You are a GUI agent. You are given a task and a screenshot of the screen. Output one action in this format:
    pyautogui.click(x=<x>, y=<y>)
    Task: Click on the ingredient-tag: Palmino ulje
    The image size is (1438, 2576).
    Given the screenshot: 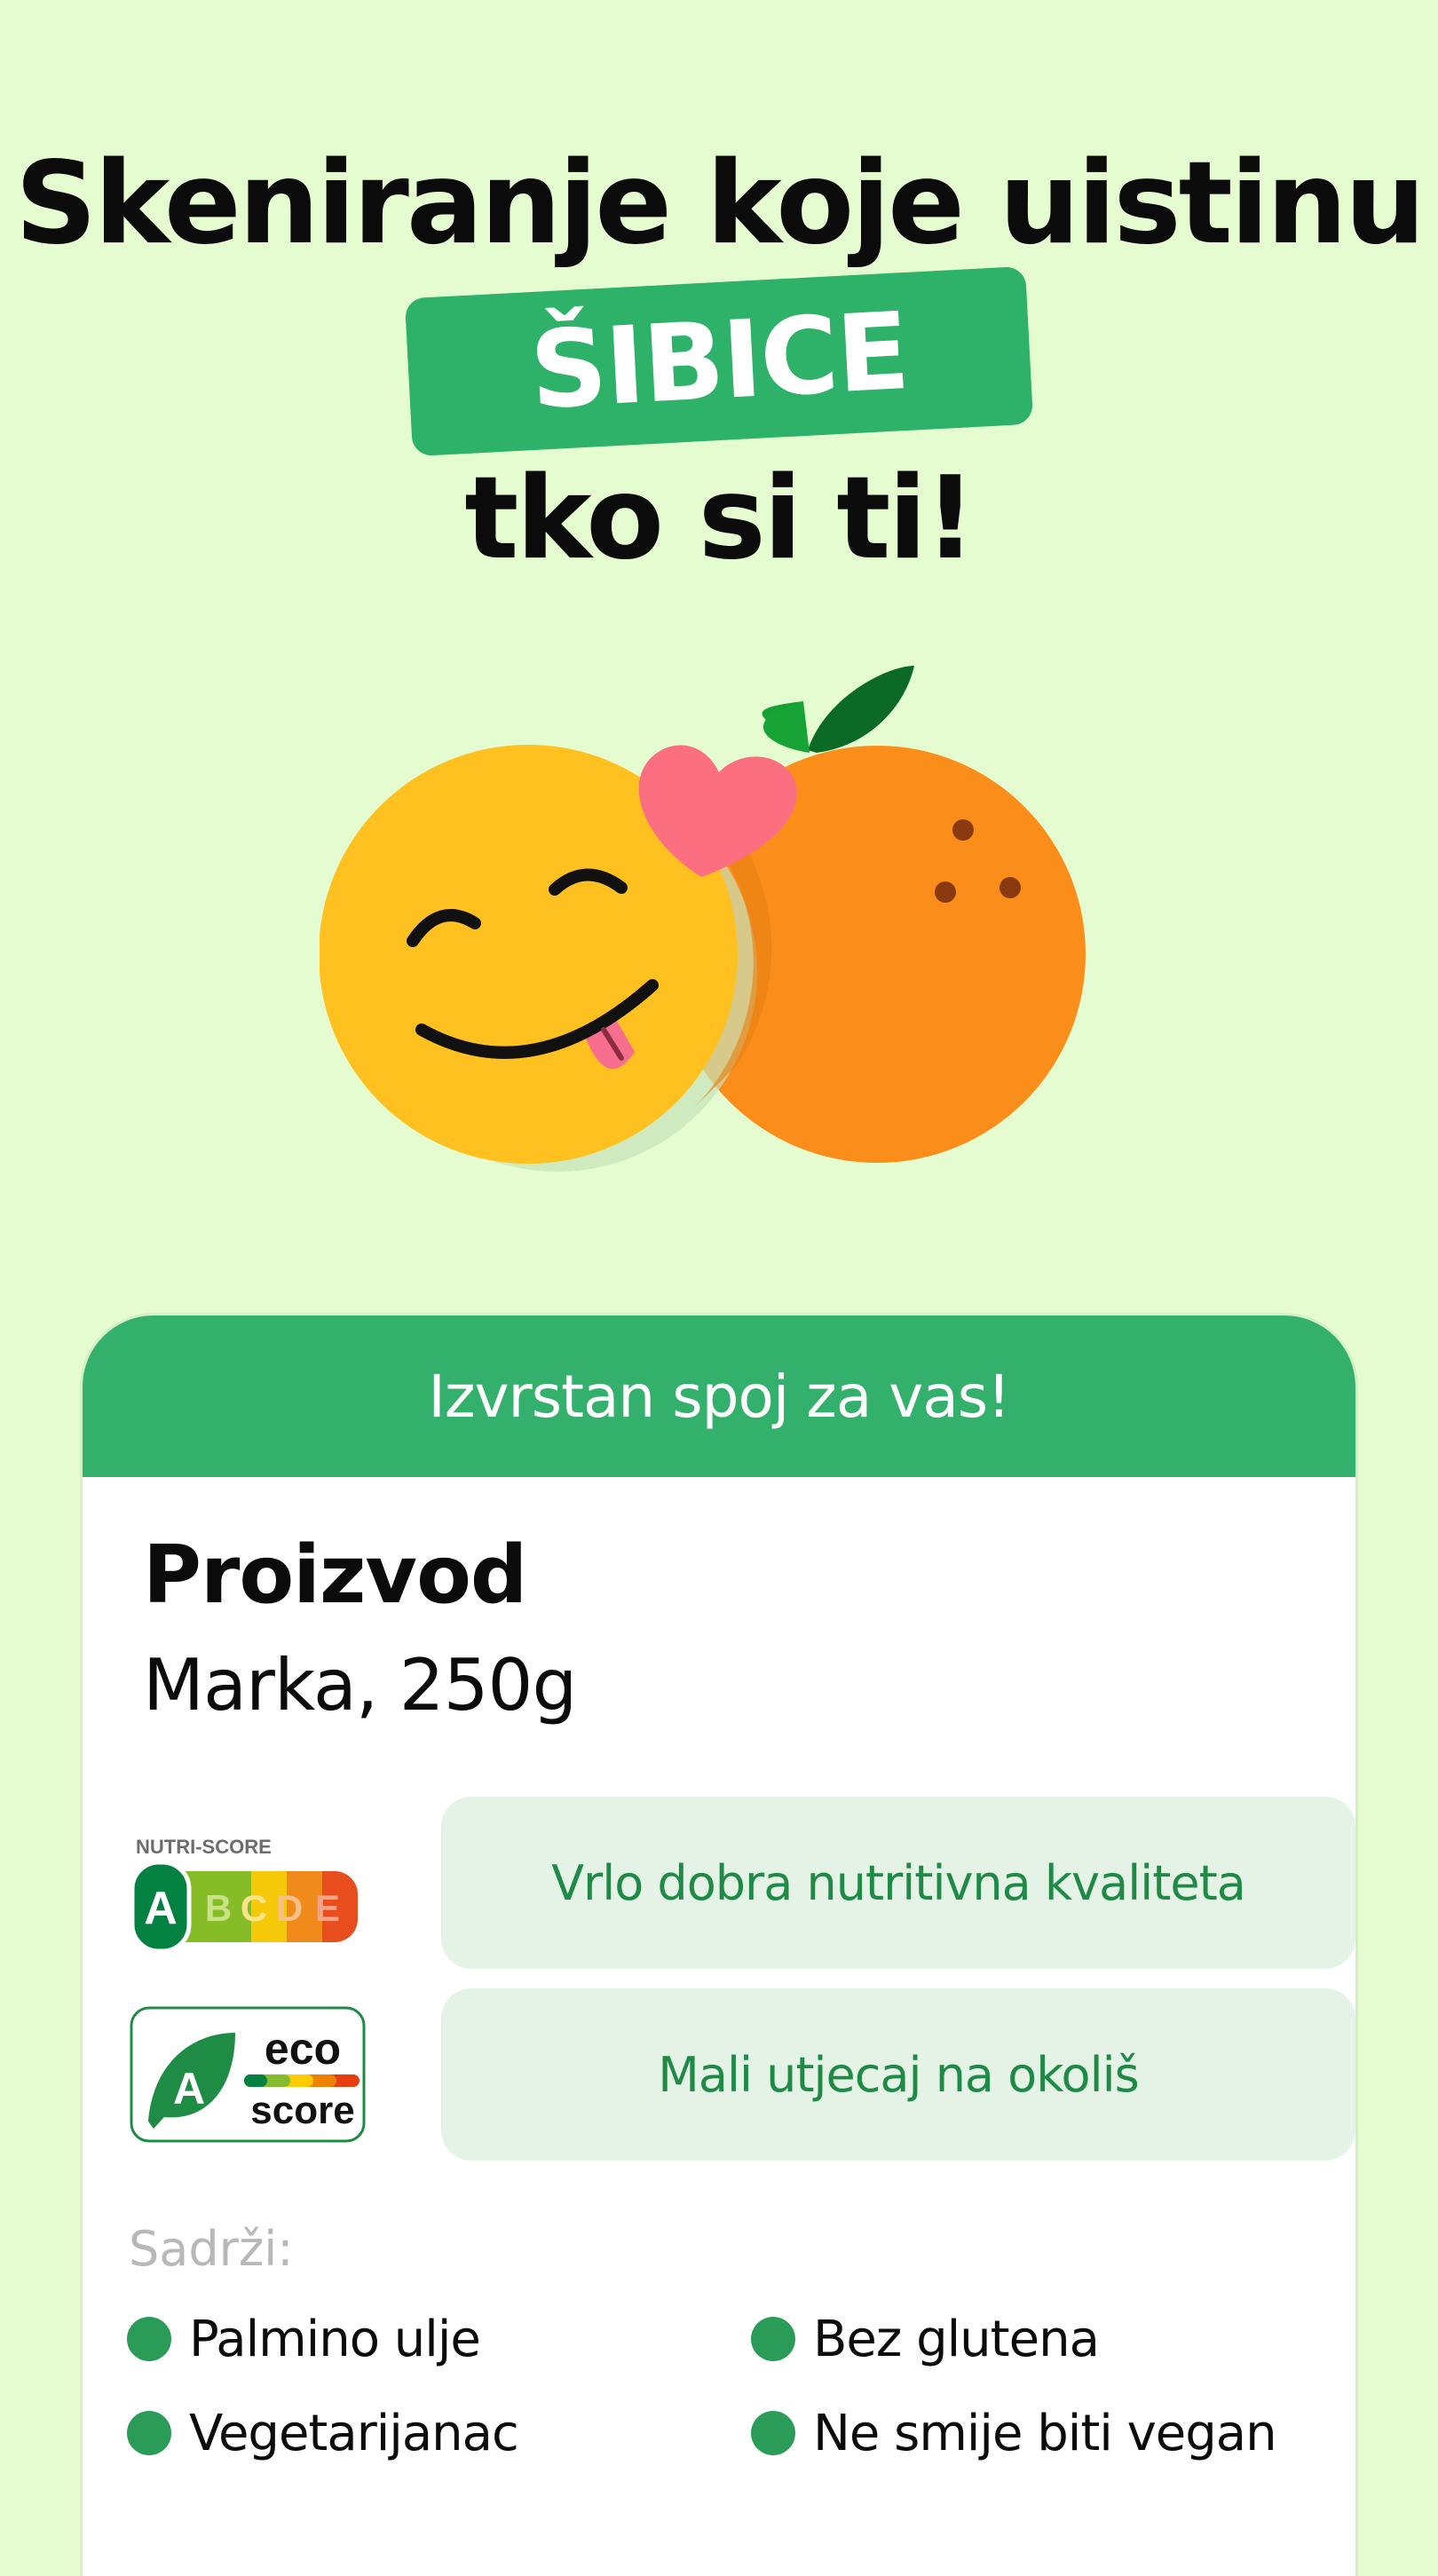 What is the action you would take?
    pyautogui.click(x=304, y=2339)
    